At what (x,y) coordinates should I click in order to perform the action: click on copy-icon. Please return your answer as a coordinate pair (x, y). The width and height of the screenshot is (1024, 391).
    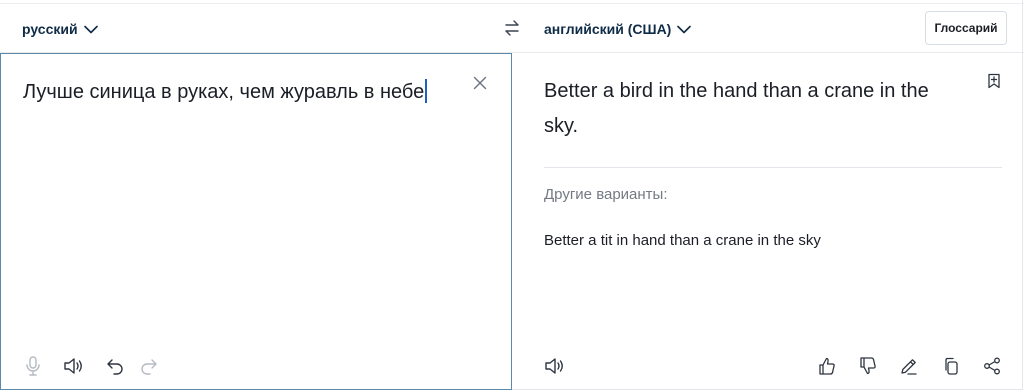
    Looking at the image, I should click on (951, 366).